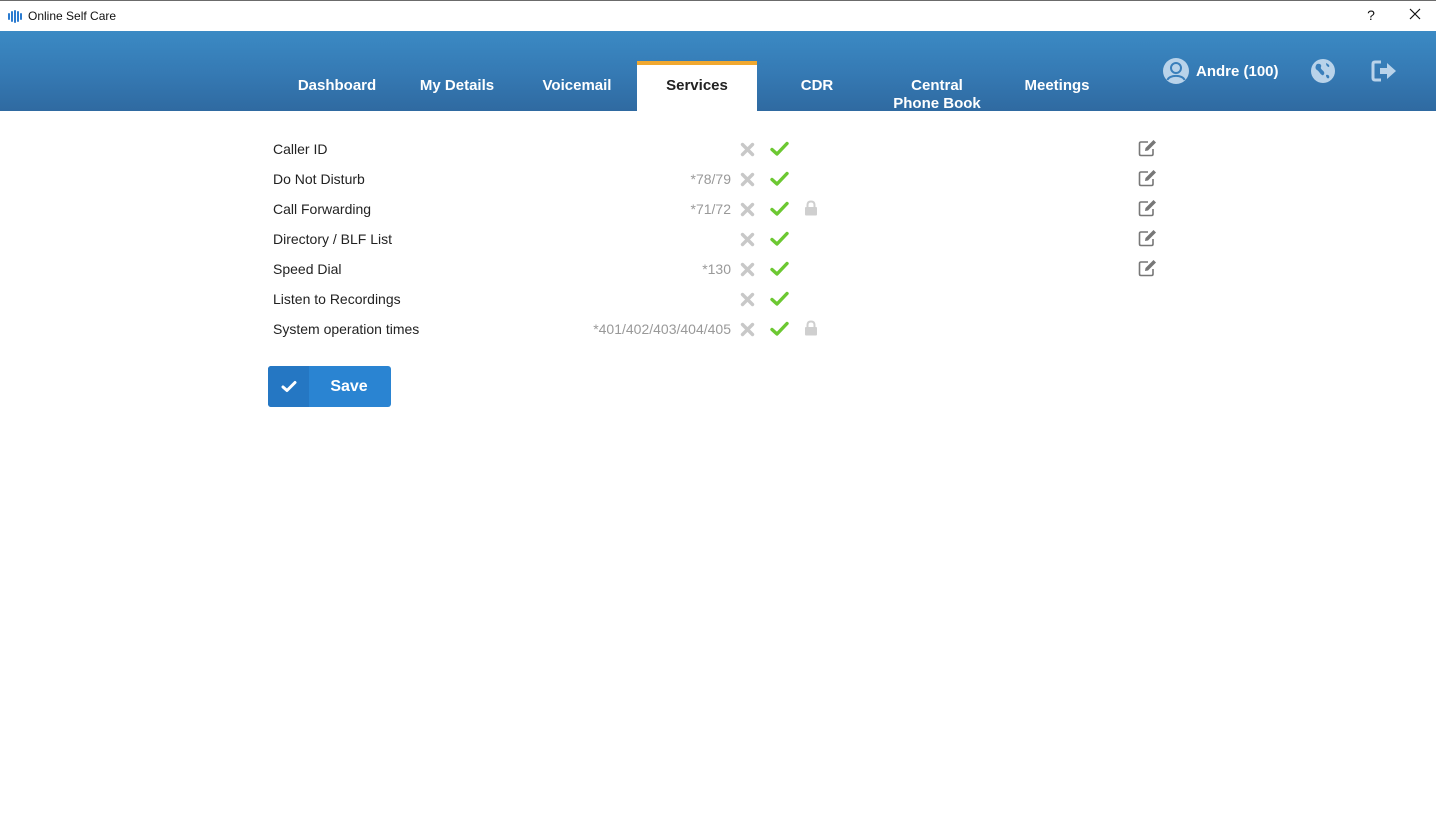 The height and width of the screenshot is (840, 1436). Describe the element at coordinates (718, 15) in the screenshot. I see `window-title-bar: Online Self Care ?` at that location.